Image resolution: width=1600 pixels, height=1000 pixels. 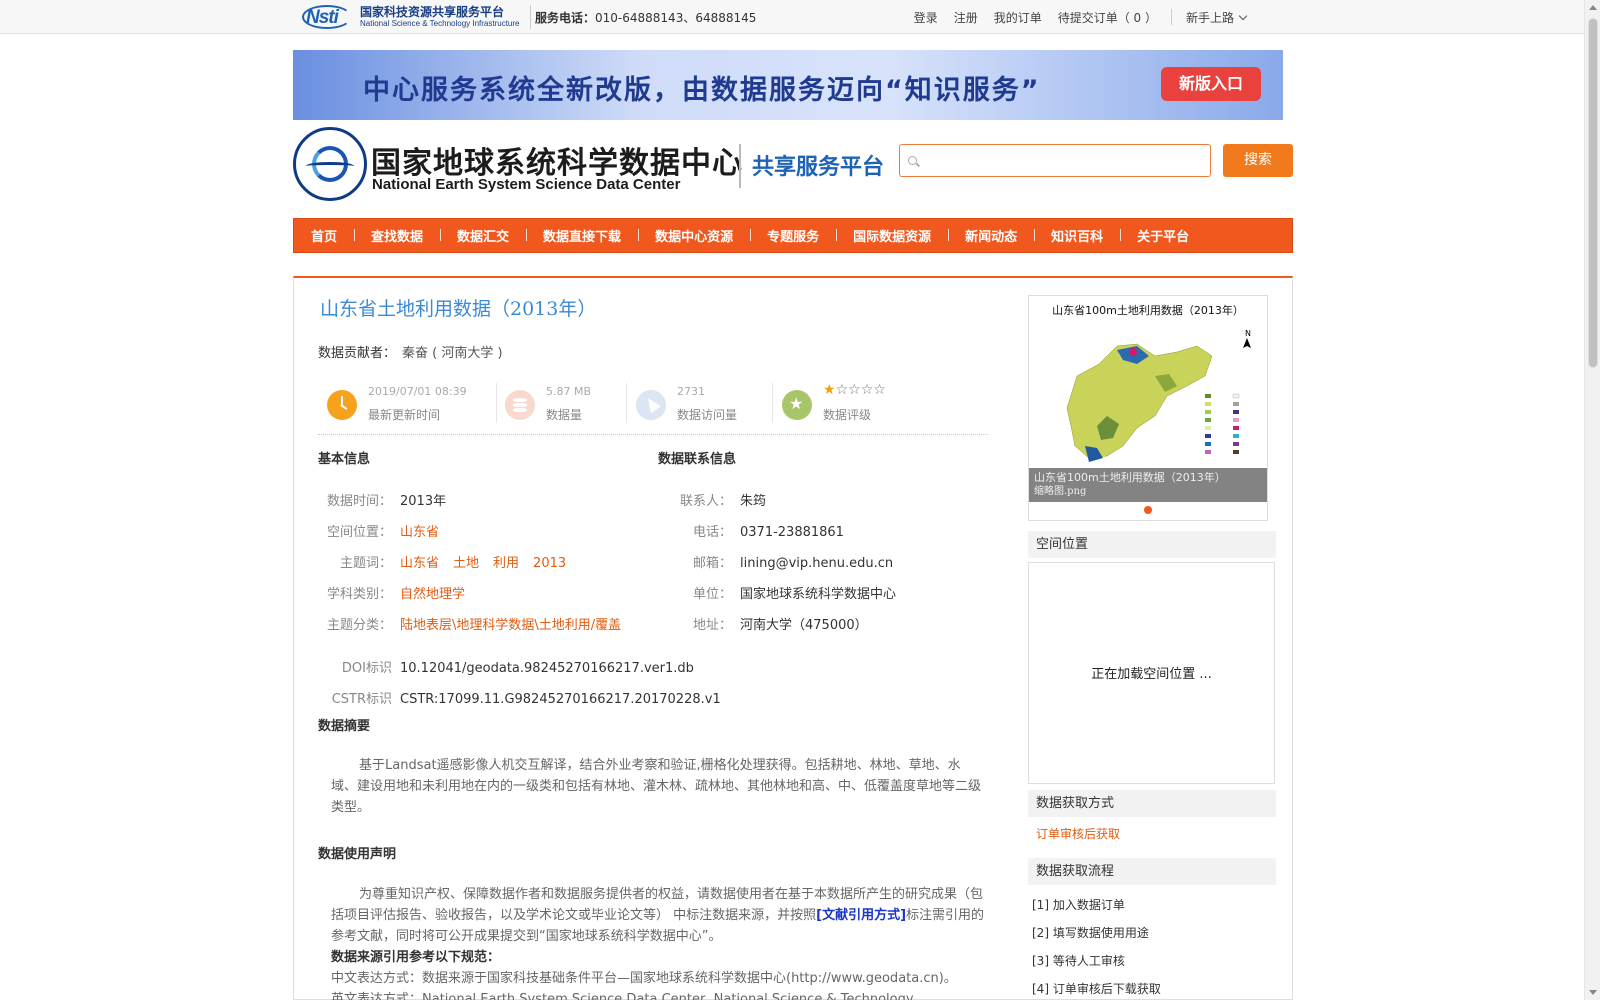 What do you see at coordinates (707, 415) in the screenshot?
I see `visits-label: 数据访问量` at bounding box center [707, 415].